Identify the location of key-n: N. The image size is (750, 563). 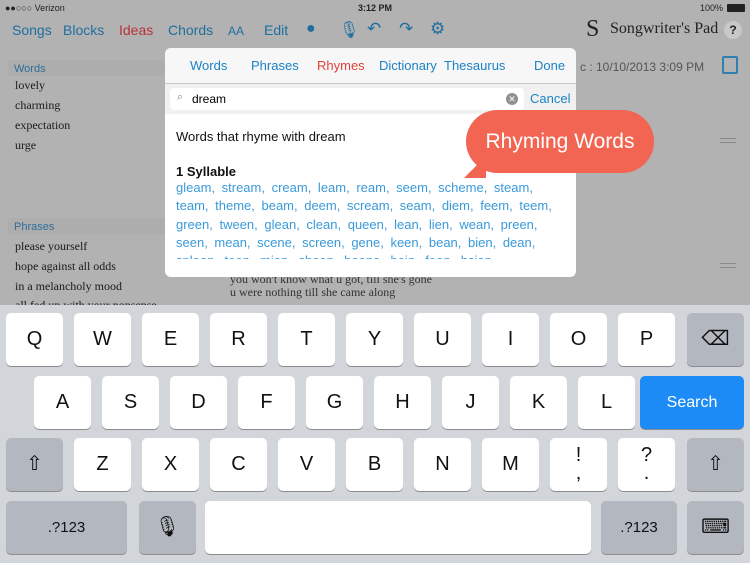
(442, 464).